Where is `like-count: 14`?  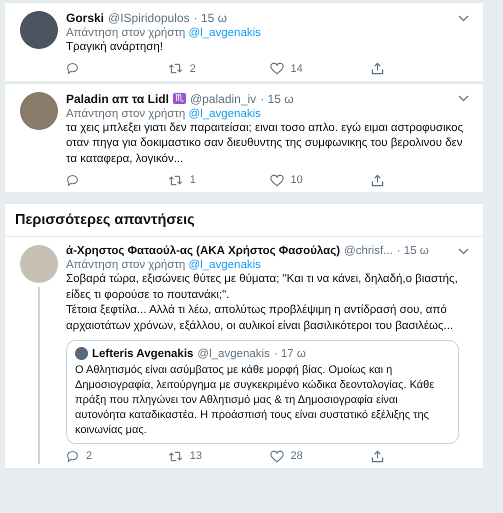 like-count: 14 is located at coordinates (296, 68).